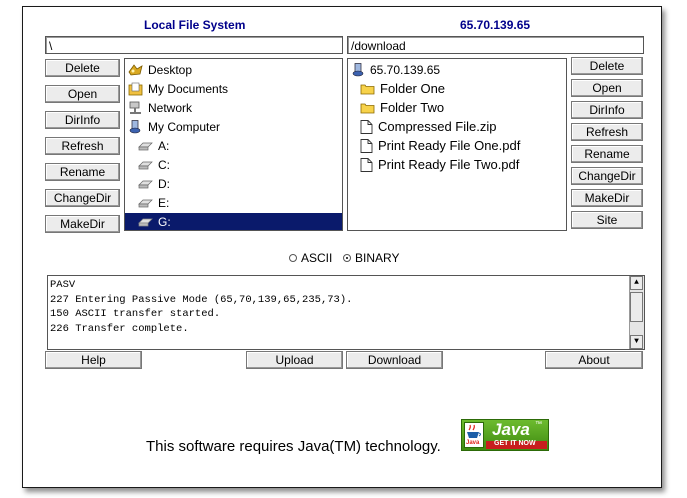  Describe the element at coordinates (594, 360) in the screenshot. I see `about-button: About` at that location.